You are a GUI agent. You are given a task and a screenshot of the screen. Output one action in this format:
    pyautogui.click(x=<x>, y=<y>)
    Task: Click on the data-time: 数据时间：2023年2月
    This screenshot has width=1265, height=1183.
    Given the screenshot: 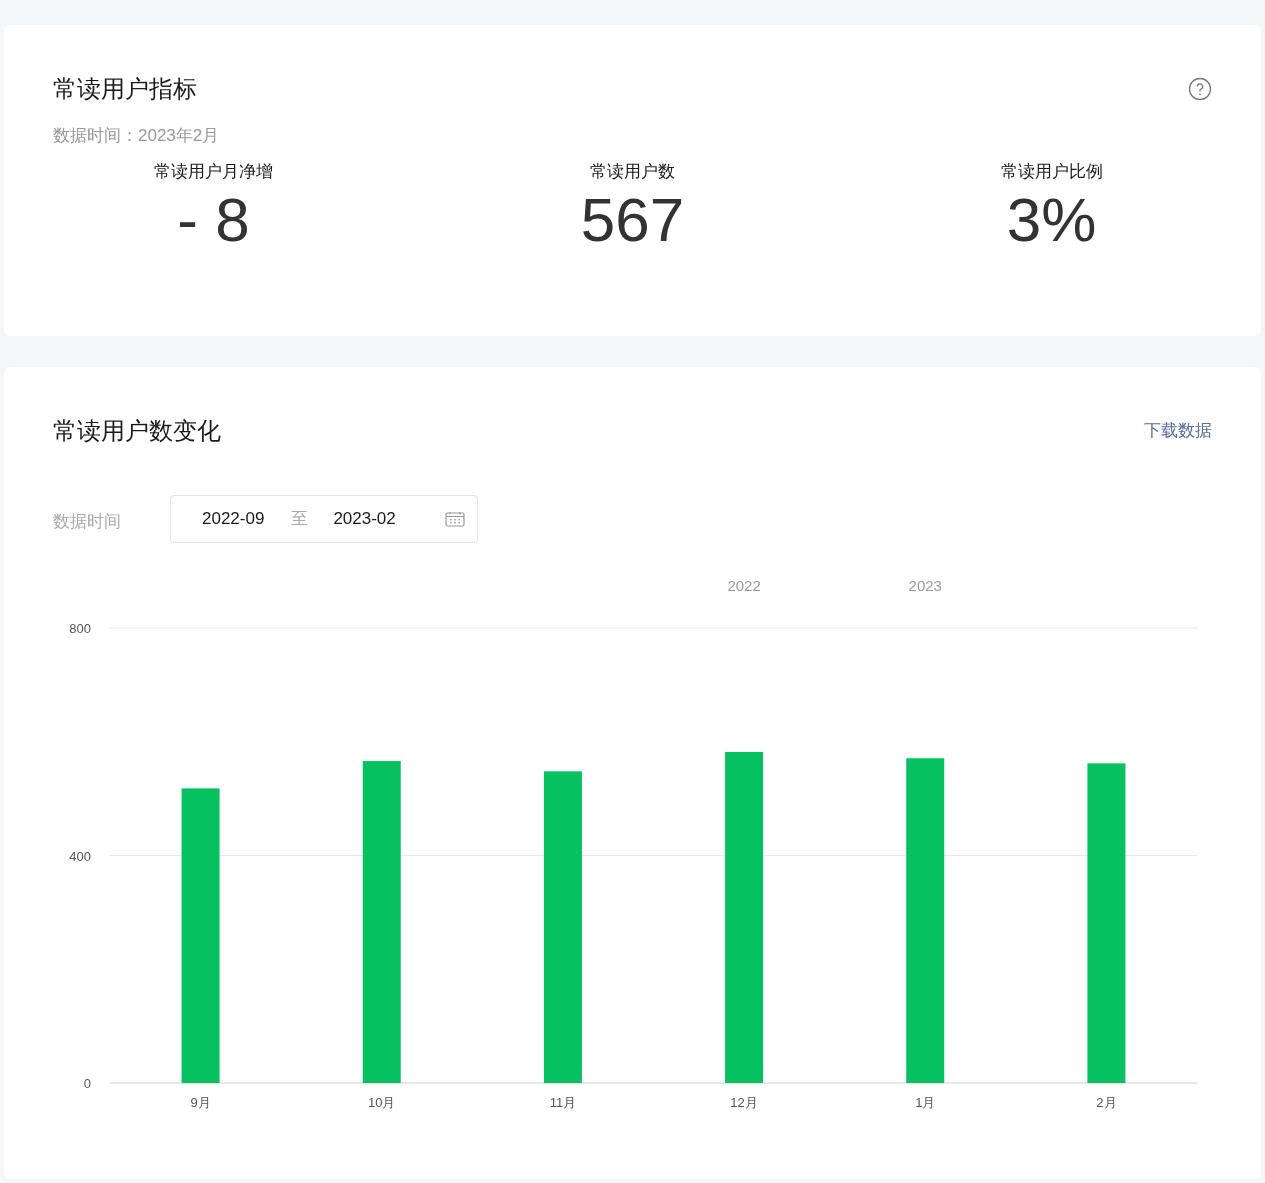 What is the action you would take?
    pyautogui.click(x=137, y=136)
    